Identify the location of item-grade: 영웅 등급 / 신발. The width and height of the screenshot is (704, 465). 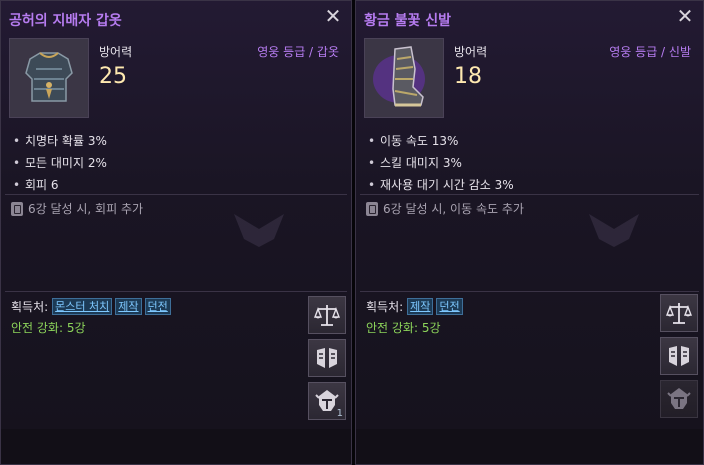
(650, 52).